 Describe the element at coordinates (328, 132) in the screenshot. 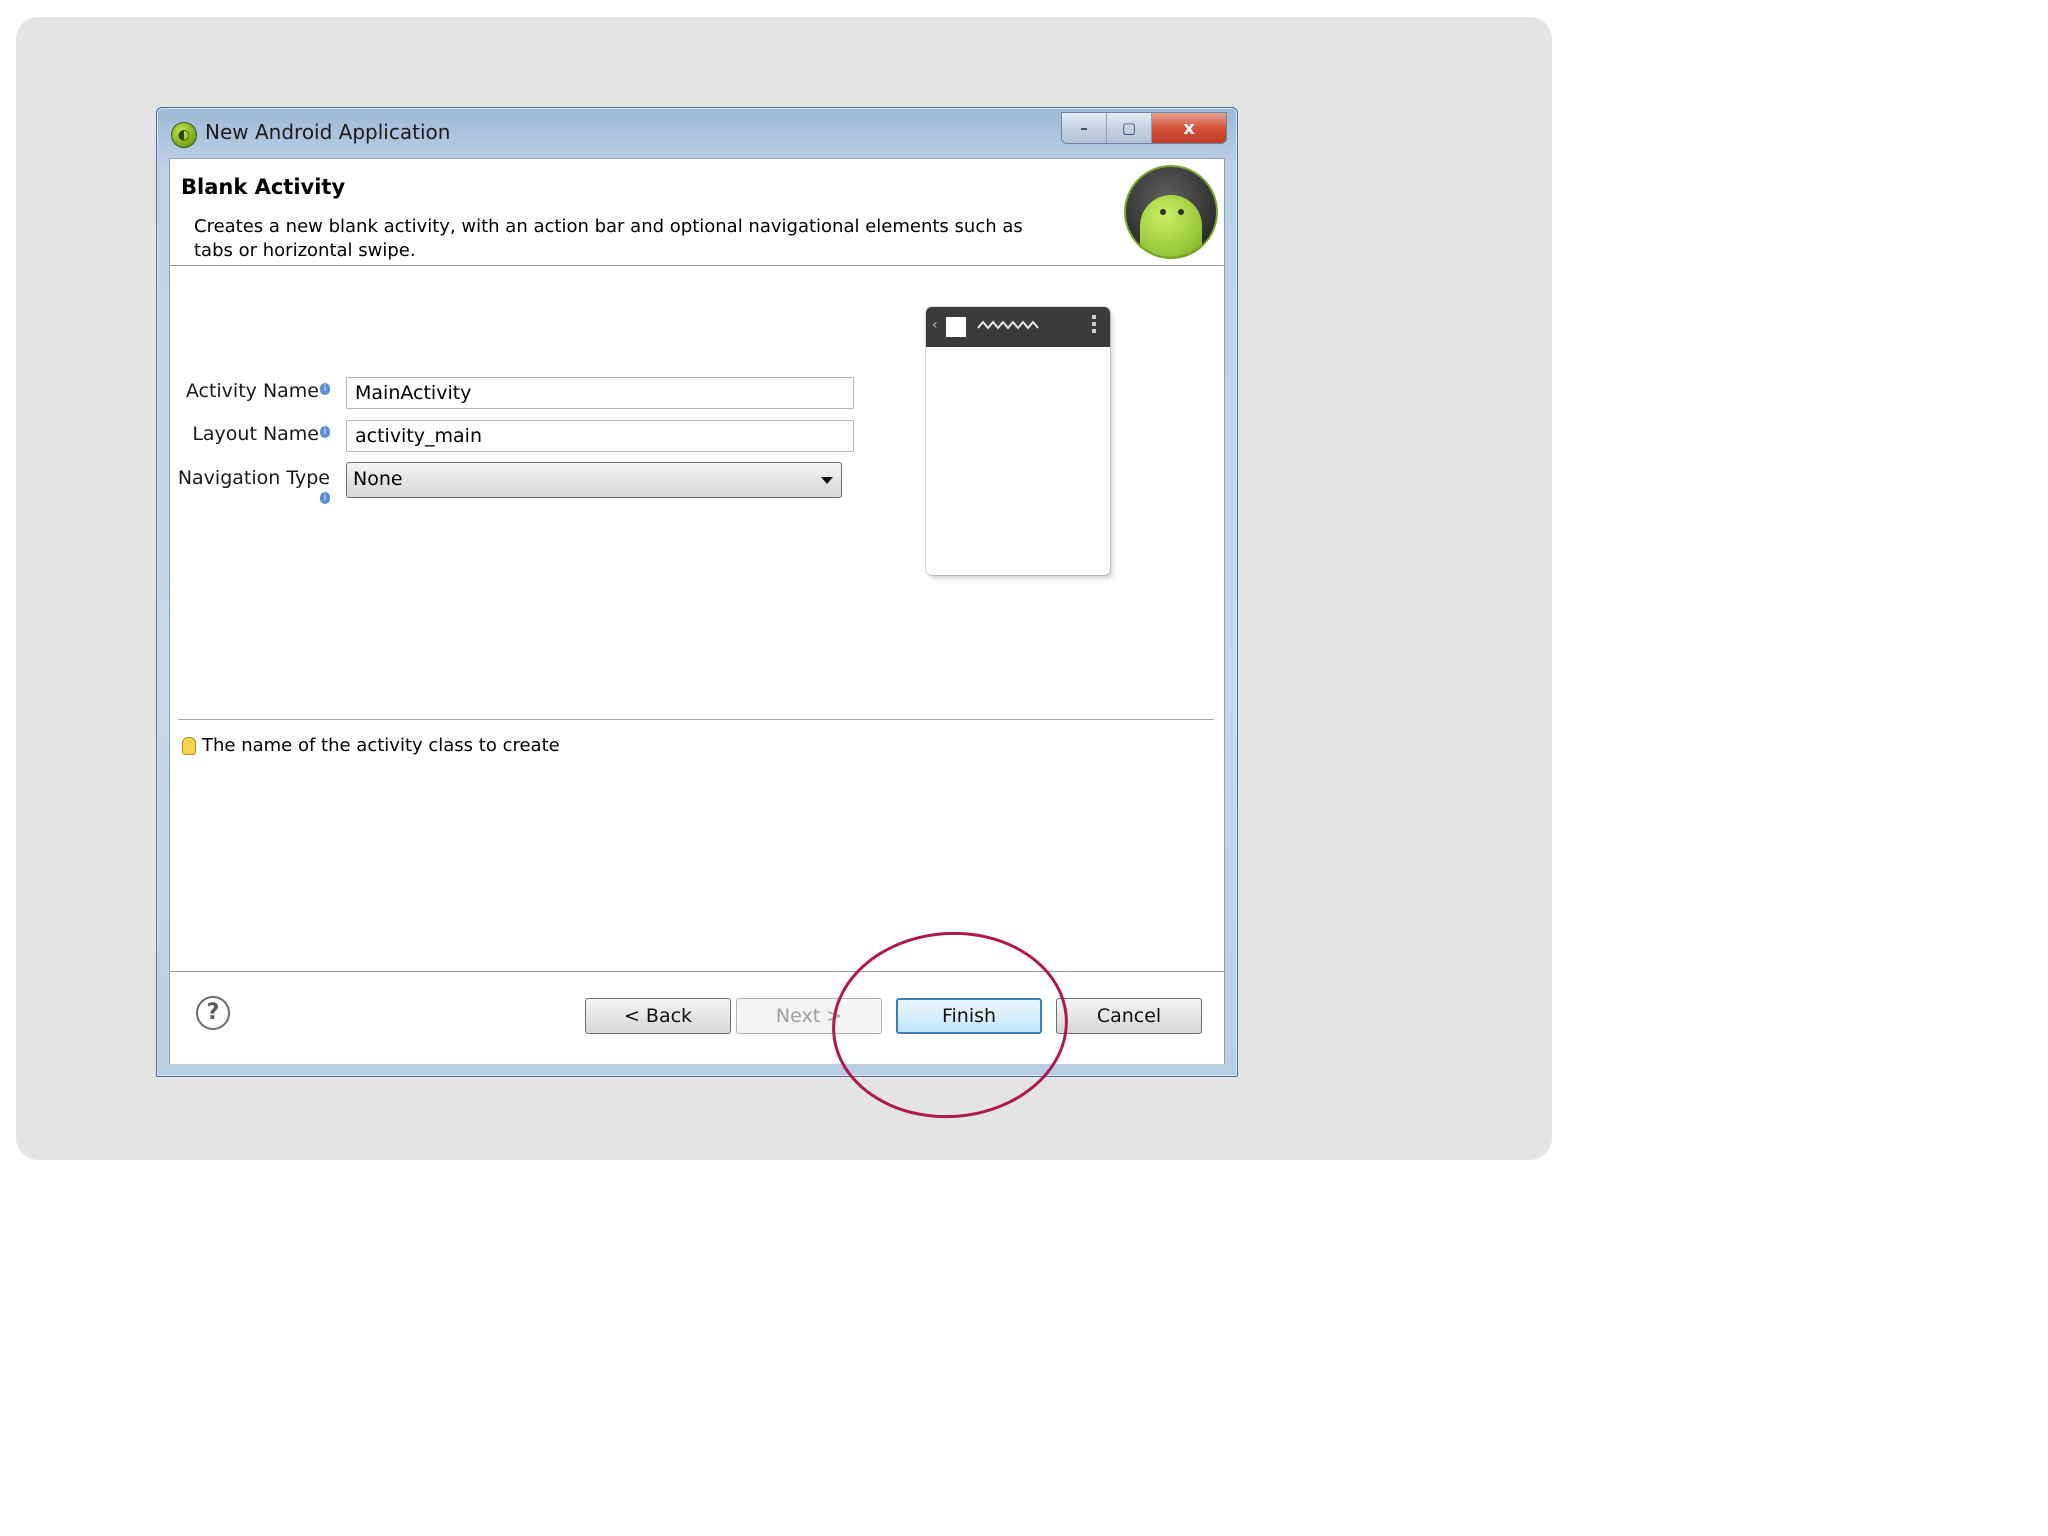

I see `window-title: New Android Application` at that location.